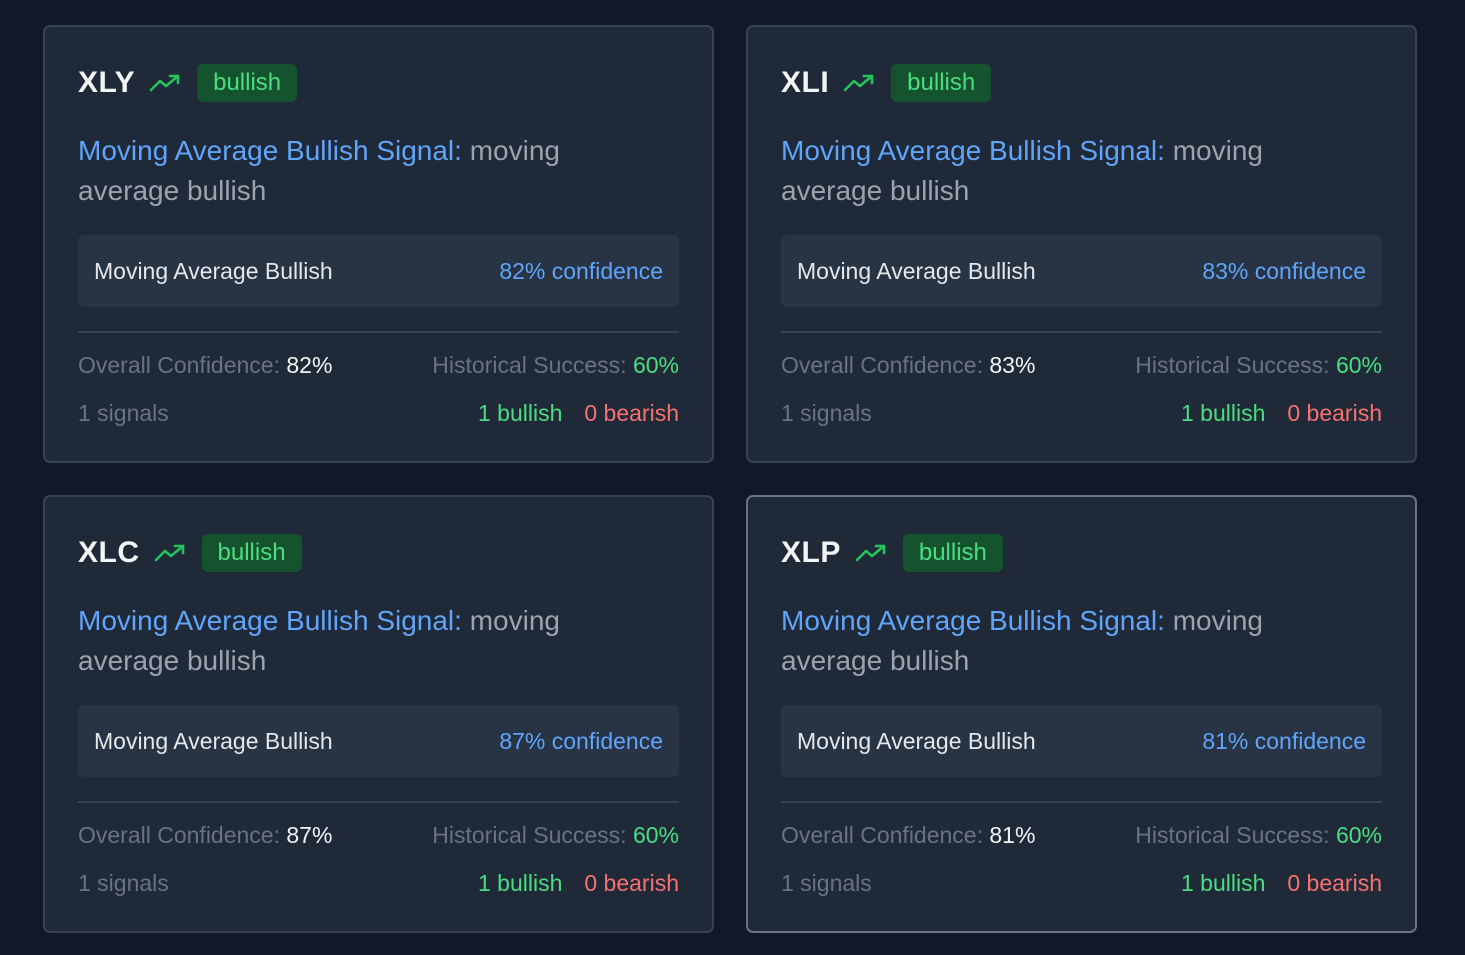 This screenshot has height=955, width=1465. Describe the element at coordinates (309, 835) in the screenshot. I see `overall-confidence-value: 87%` at that location.